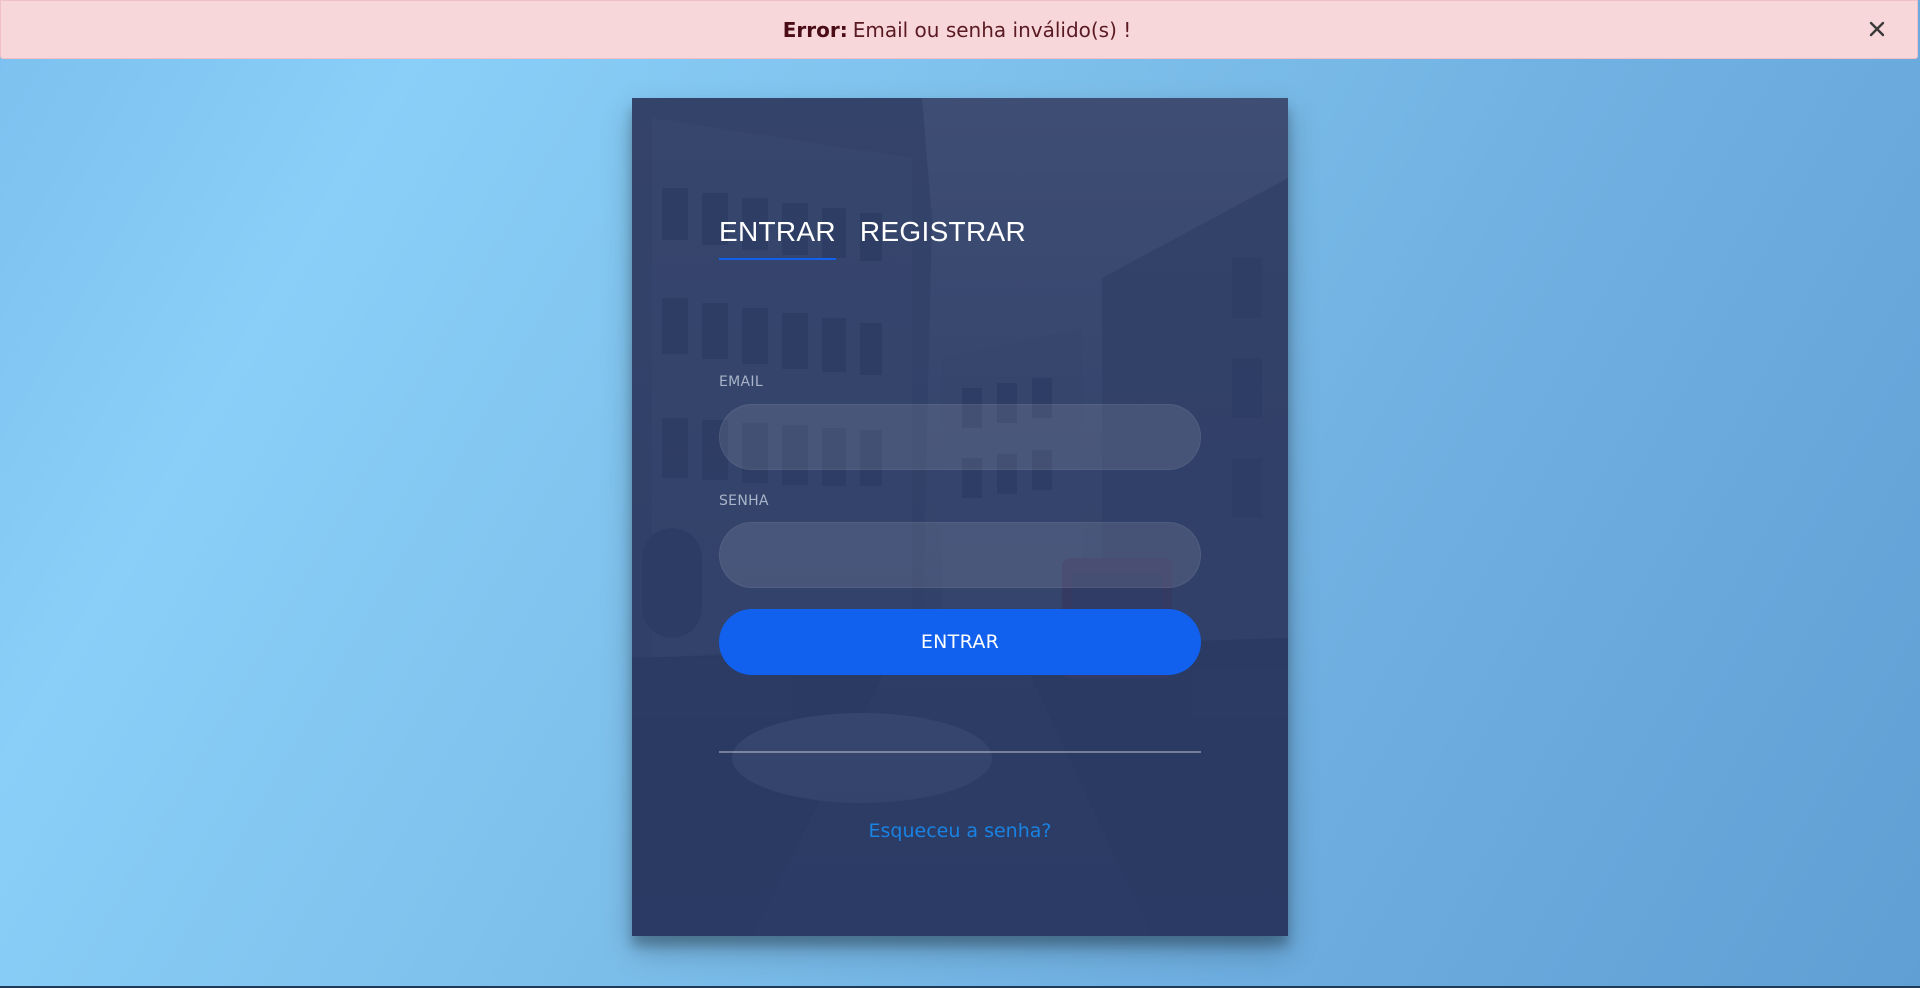  Describe the element at coordinates (960, 555) in the screenshot. I see `password-field` at that location.